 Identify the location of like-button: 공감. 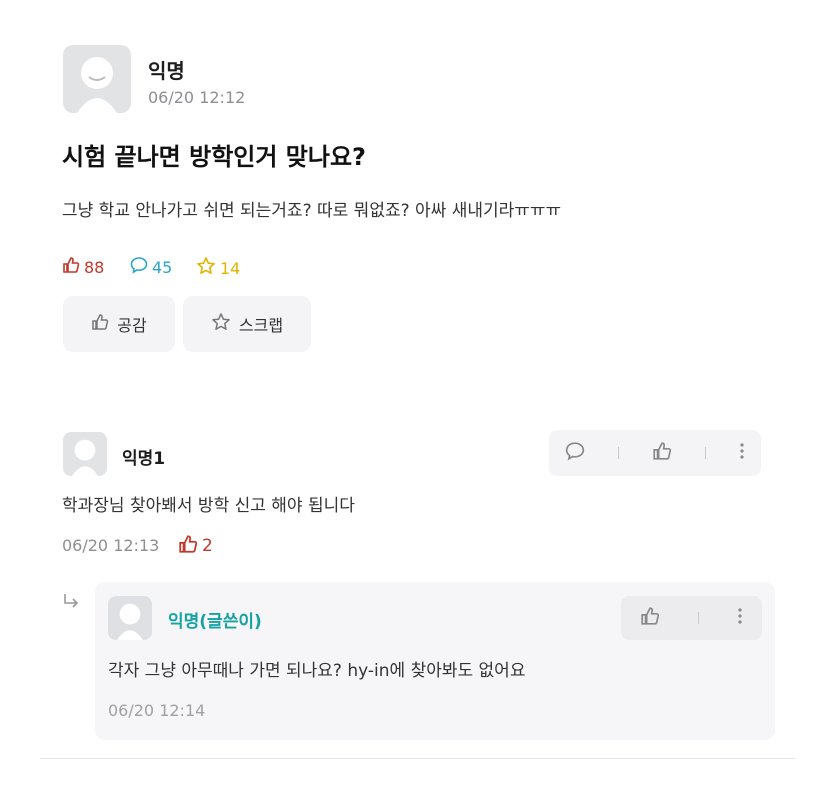
(119, 324).